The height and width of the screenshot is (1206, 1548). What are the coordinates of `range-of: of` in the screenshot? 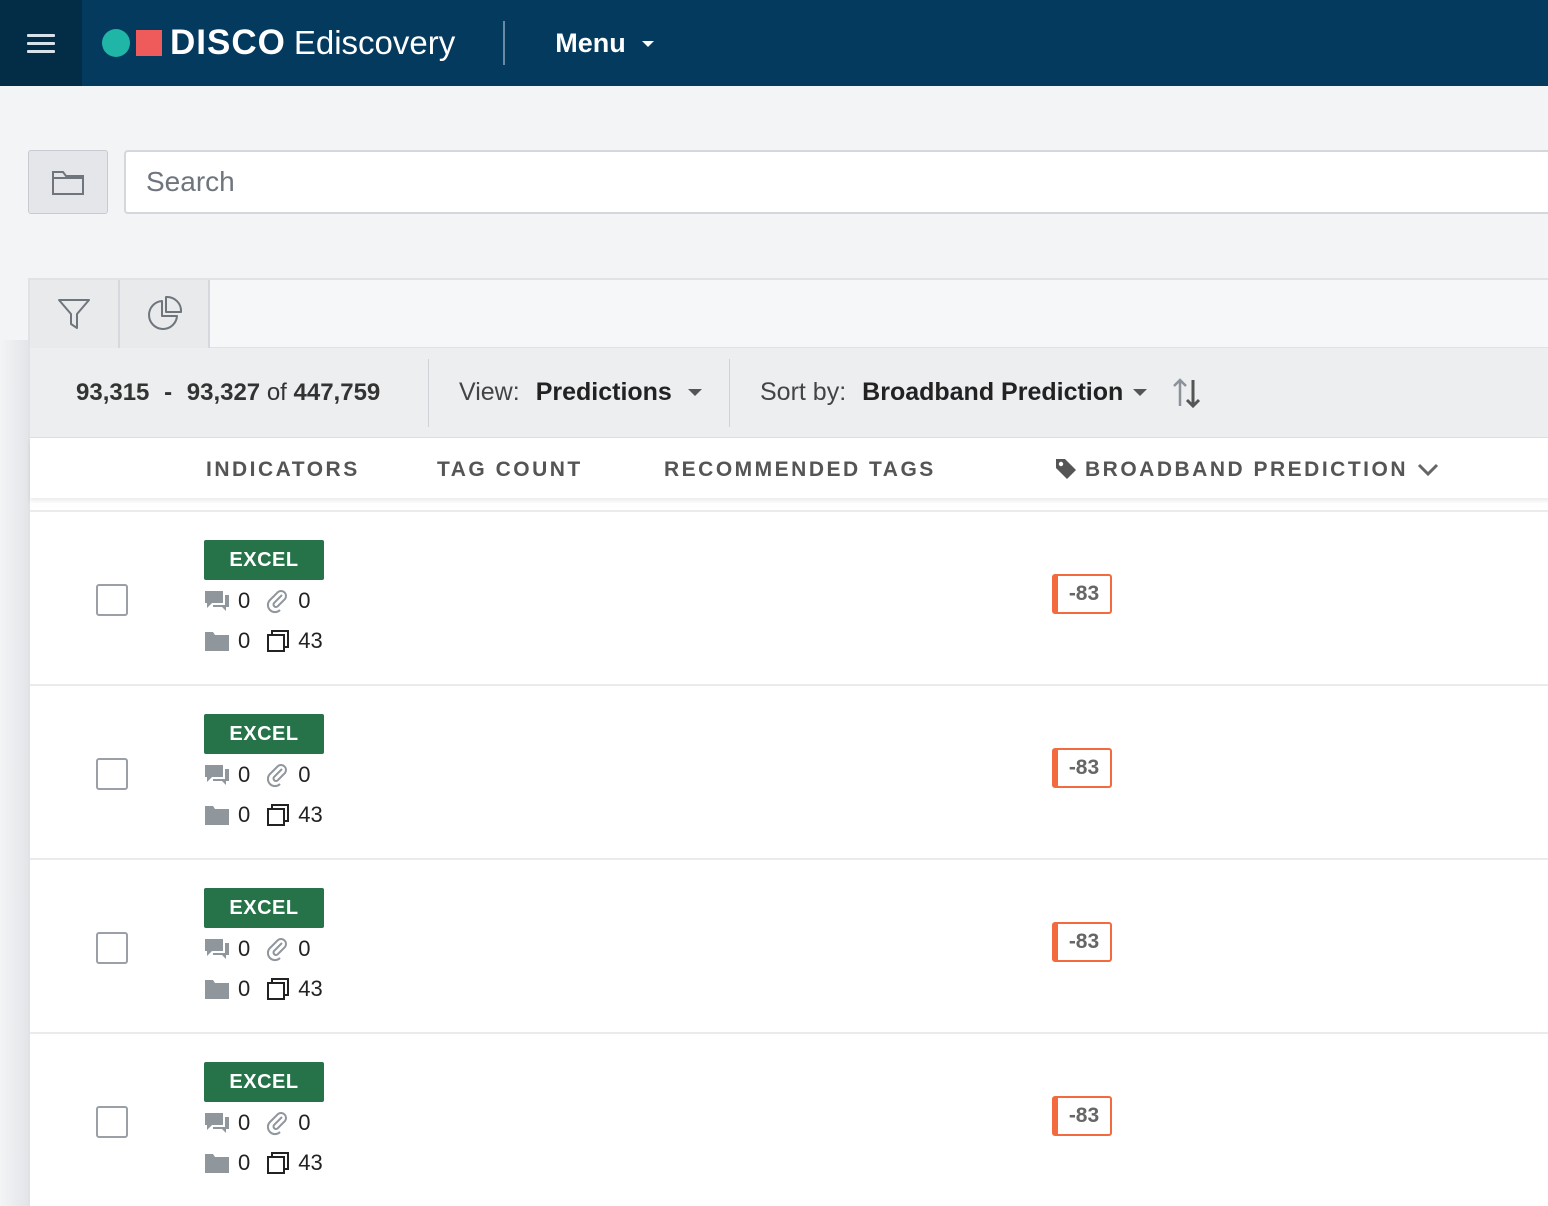 It's located at (276, 392).